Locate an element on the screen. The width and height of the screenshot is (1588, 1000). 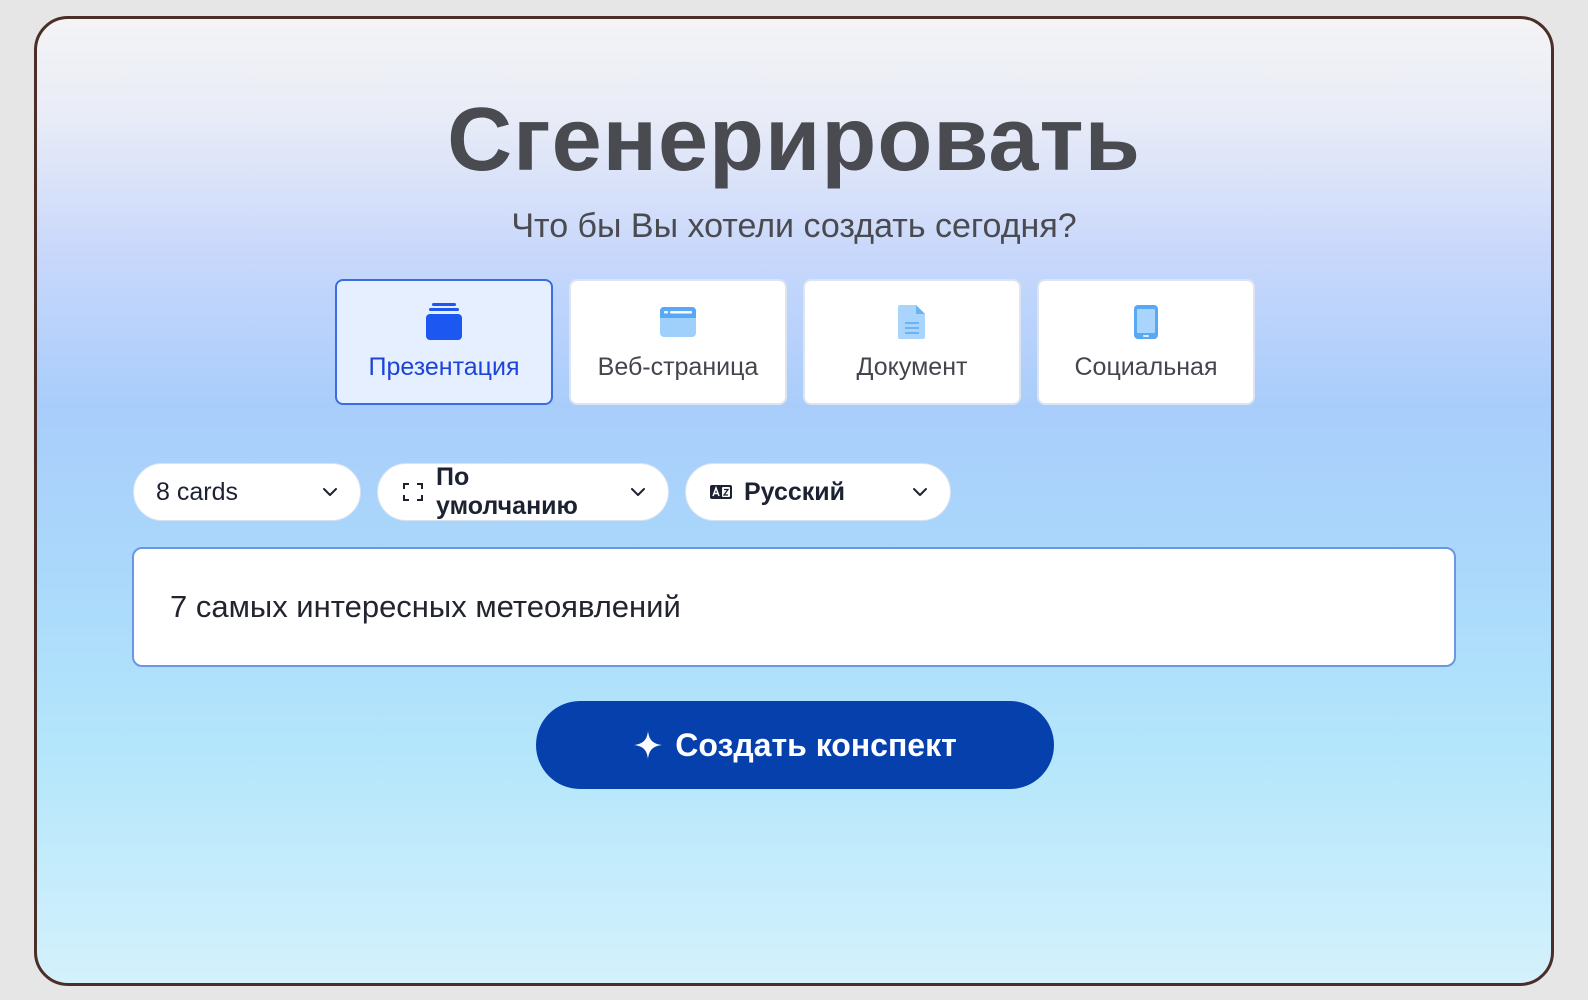
format-value: По умолчанию is located at coordinates (507, 491).